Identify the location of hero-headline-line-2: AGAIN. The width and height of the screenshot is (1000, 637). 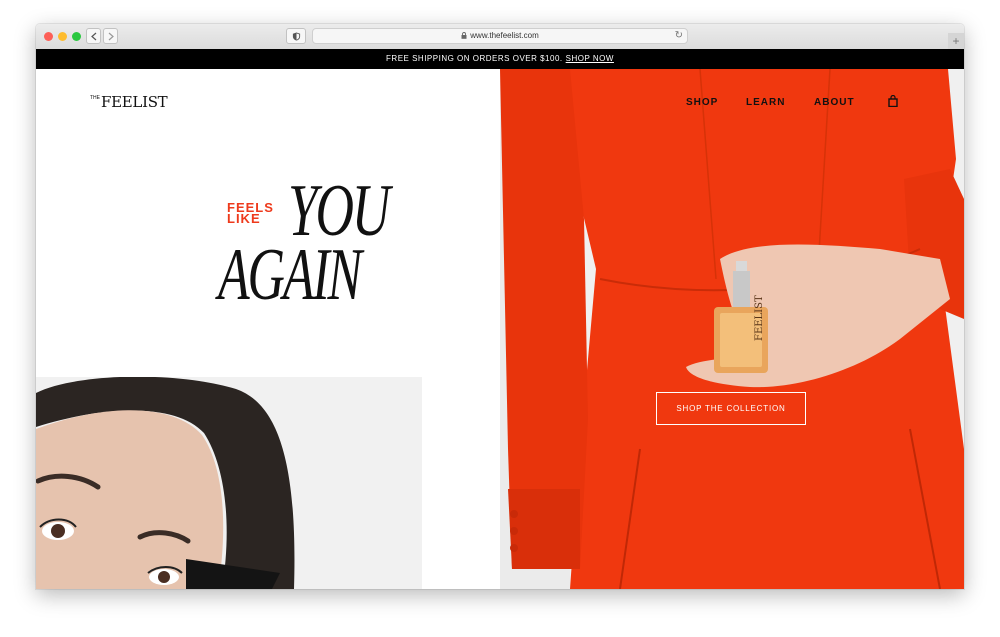
(290, 275).